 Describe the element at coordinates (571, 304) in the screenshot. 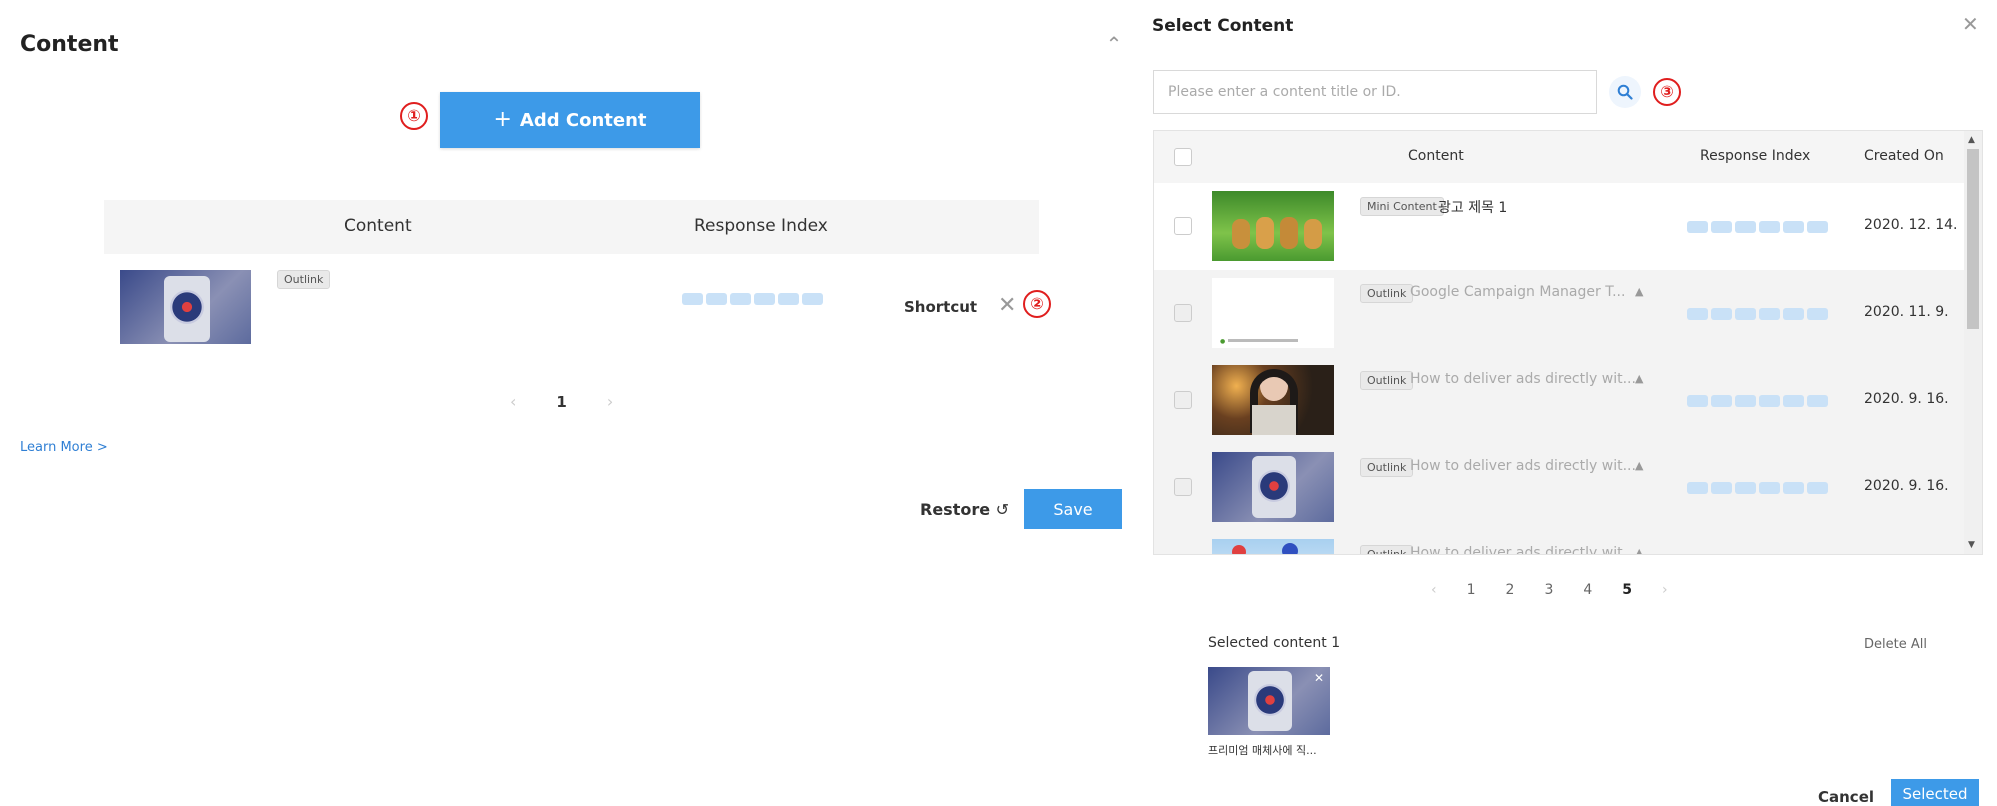

I see `table-row: Outlink` at that location.